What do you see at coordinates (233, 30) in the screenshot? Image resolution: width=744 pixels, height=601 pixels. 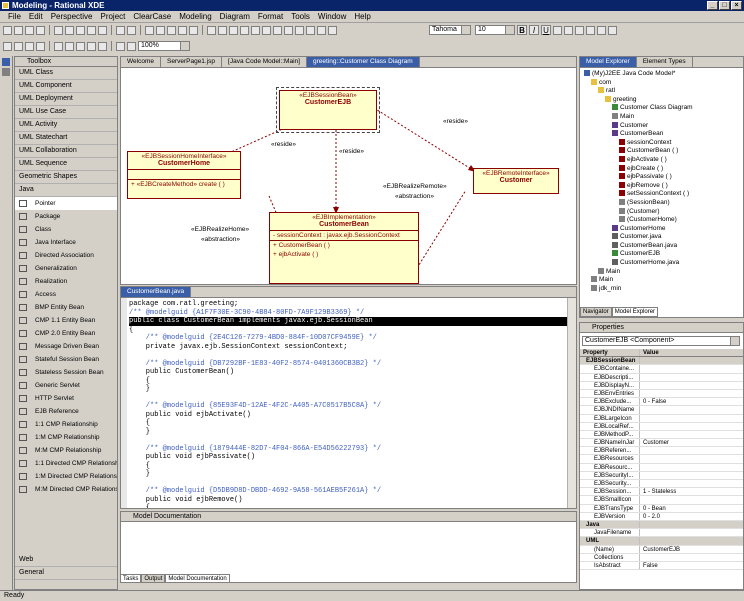 I see `fit-icon` at bounding box center [233, 30].